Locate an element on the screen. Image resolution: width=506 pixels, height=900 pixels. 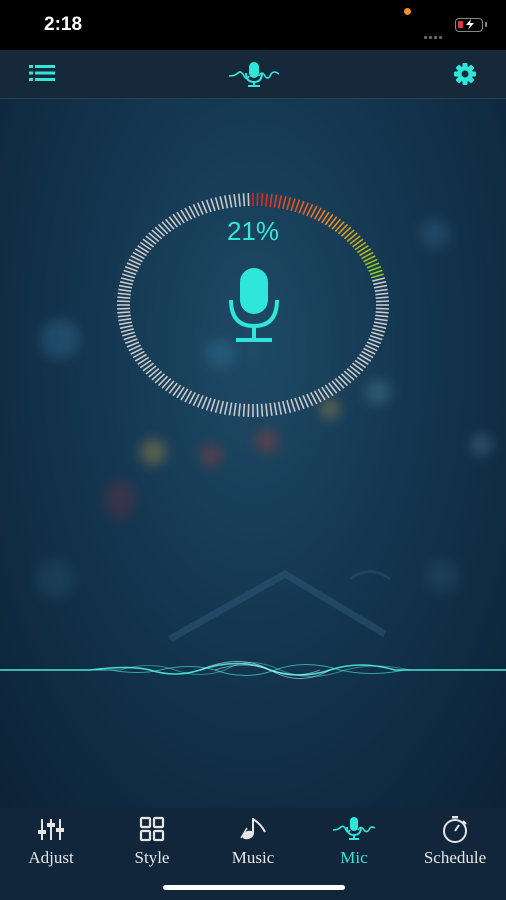
tab-adjust: Adjust is located at coordinates (51, 842).